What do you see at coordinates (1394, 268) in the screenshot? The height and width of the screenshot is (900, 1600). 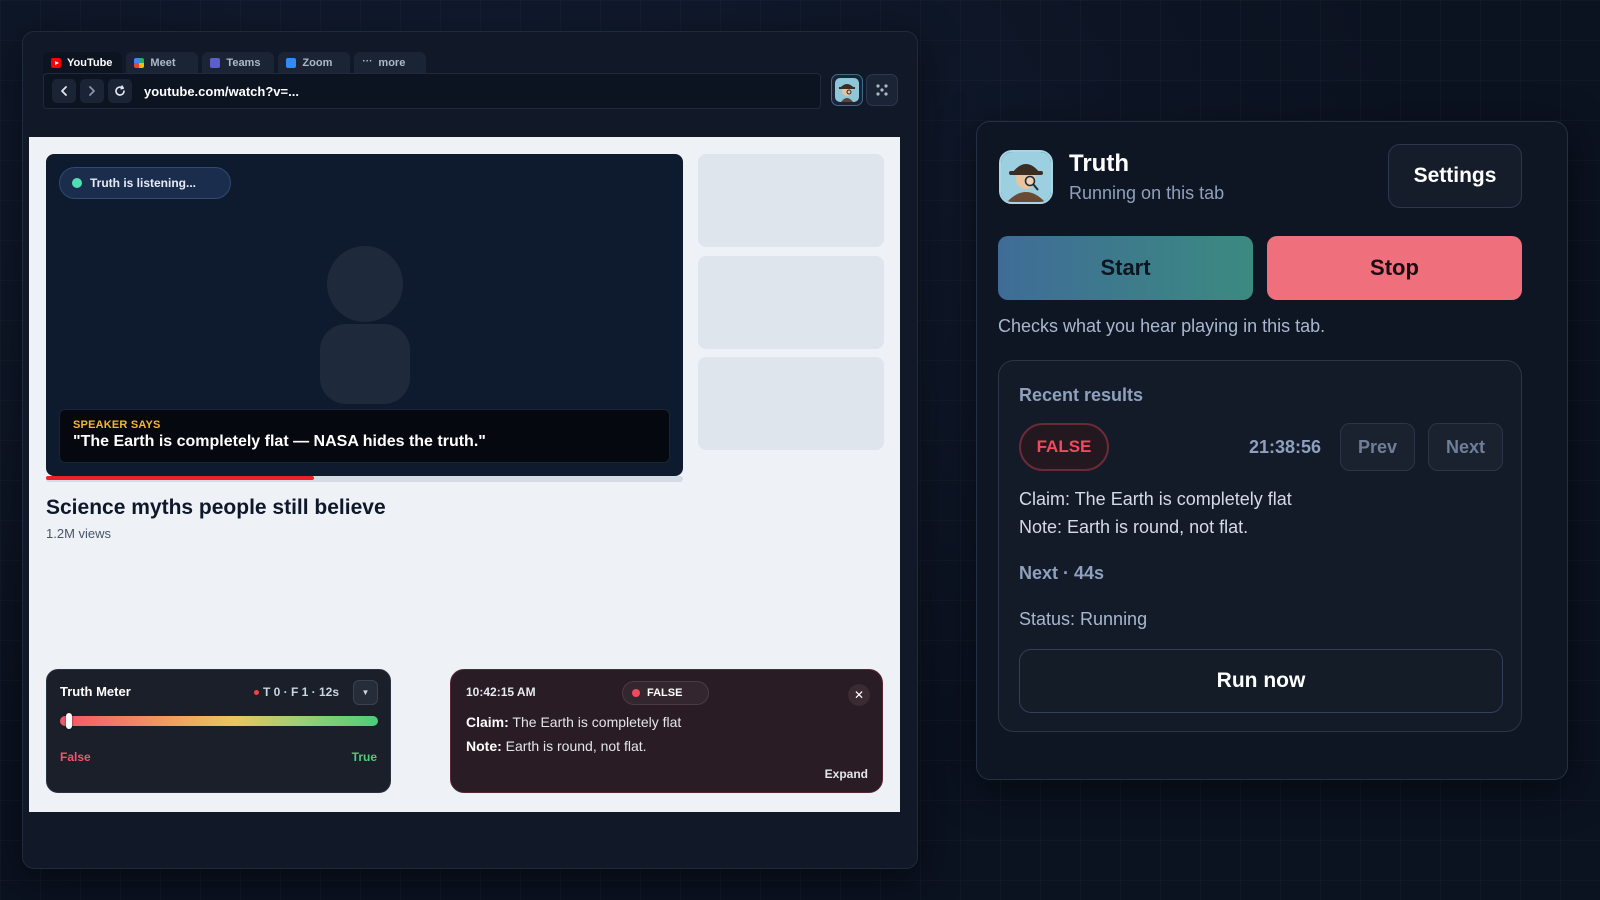 I see `stop-button: Stop` at bounding box center [1394, 268].